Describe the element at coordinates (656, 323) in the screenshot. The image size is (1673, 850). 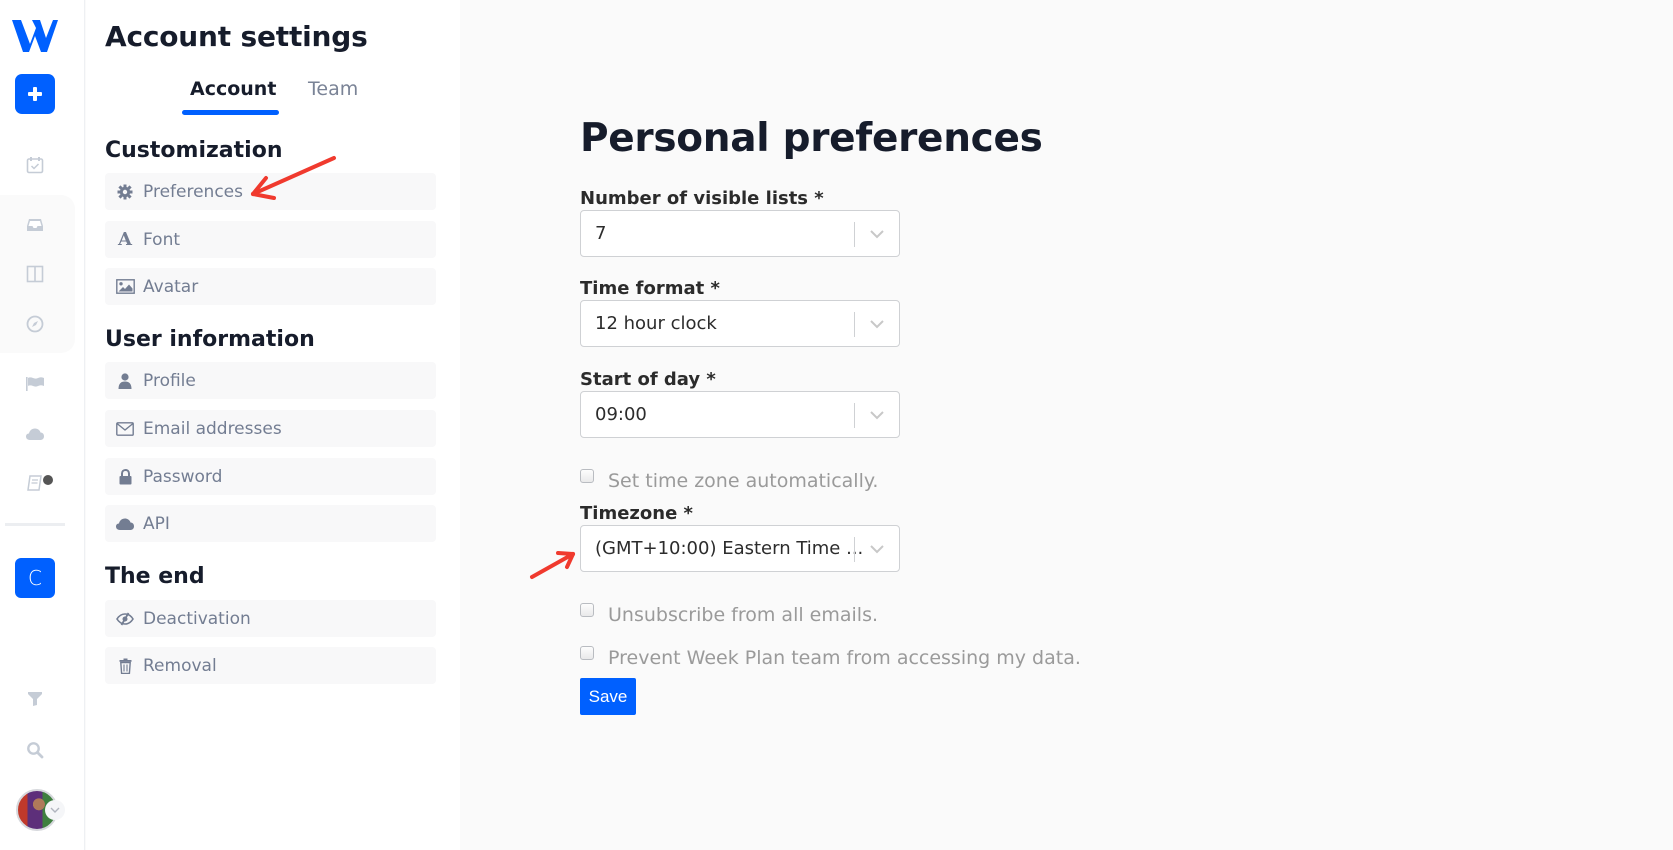
I see `select-value: 12 hour clock` at that location.